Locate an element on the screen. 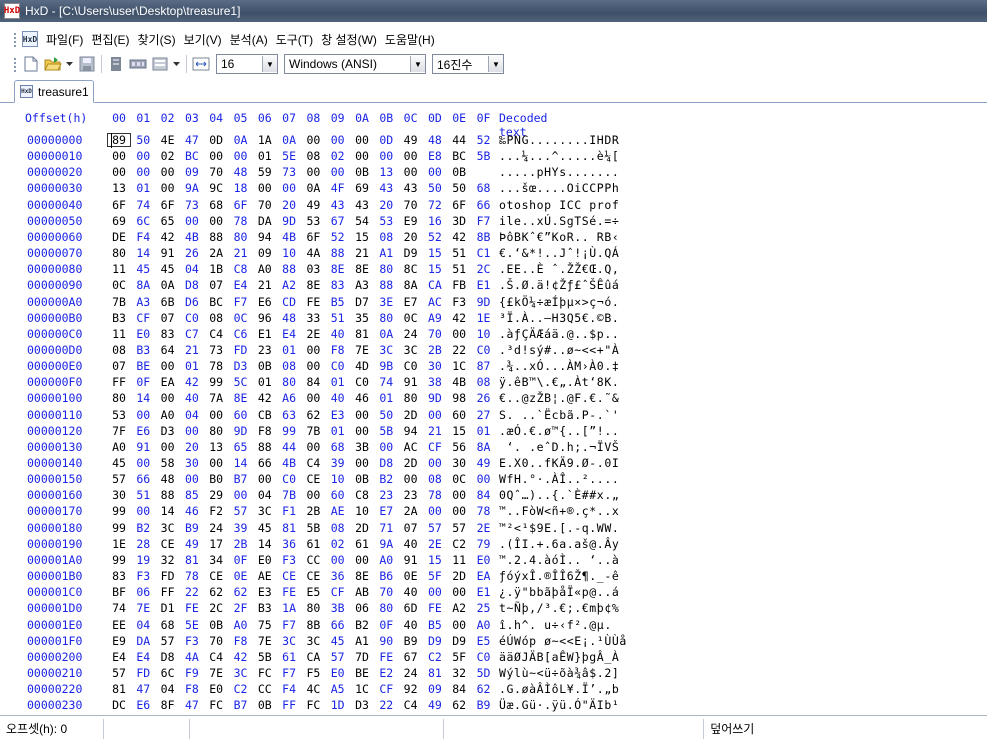 The height and width of the screenshot is (741, 987). hex-byte: 81 is located at coordinates (362, 334).